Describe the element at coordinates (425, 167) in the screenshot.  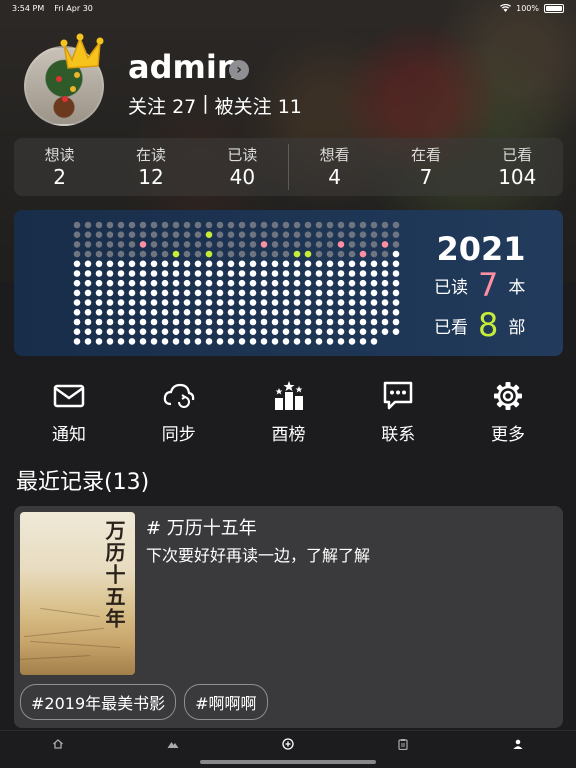
I see `stat-watching: 在看 7` at that location.